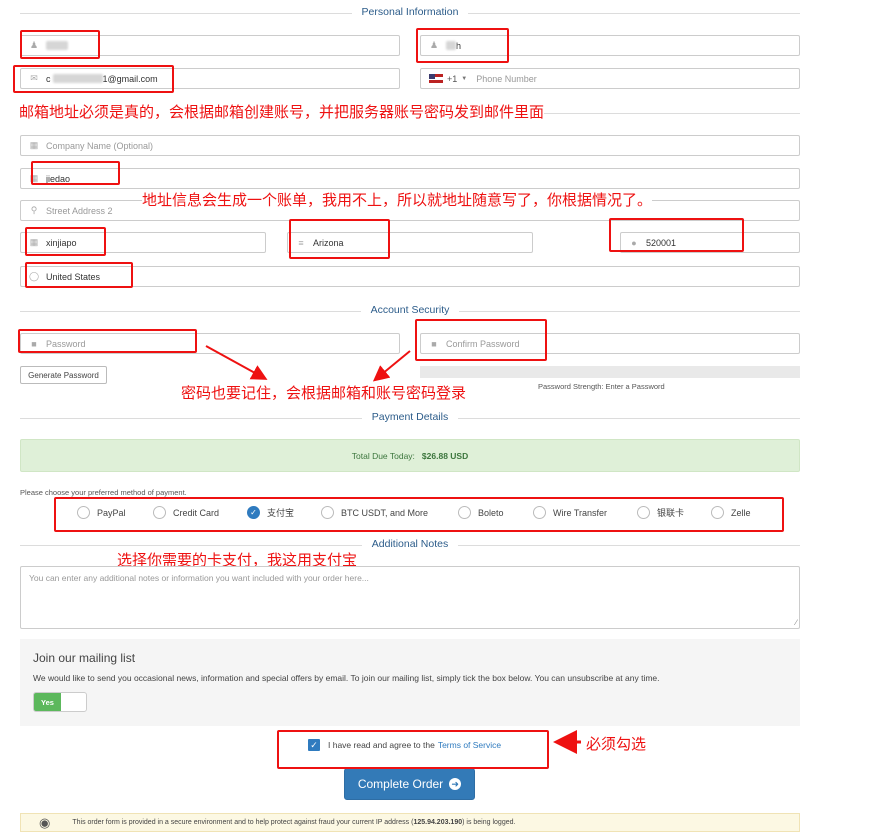  Describe the element at coordinates (236, 362) in the screenshot. I see `arrow-to-password` at that location.